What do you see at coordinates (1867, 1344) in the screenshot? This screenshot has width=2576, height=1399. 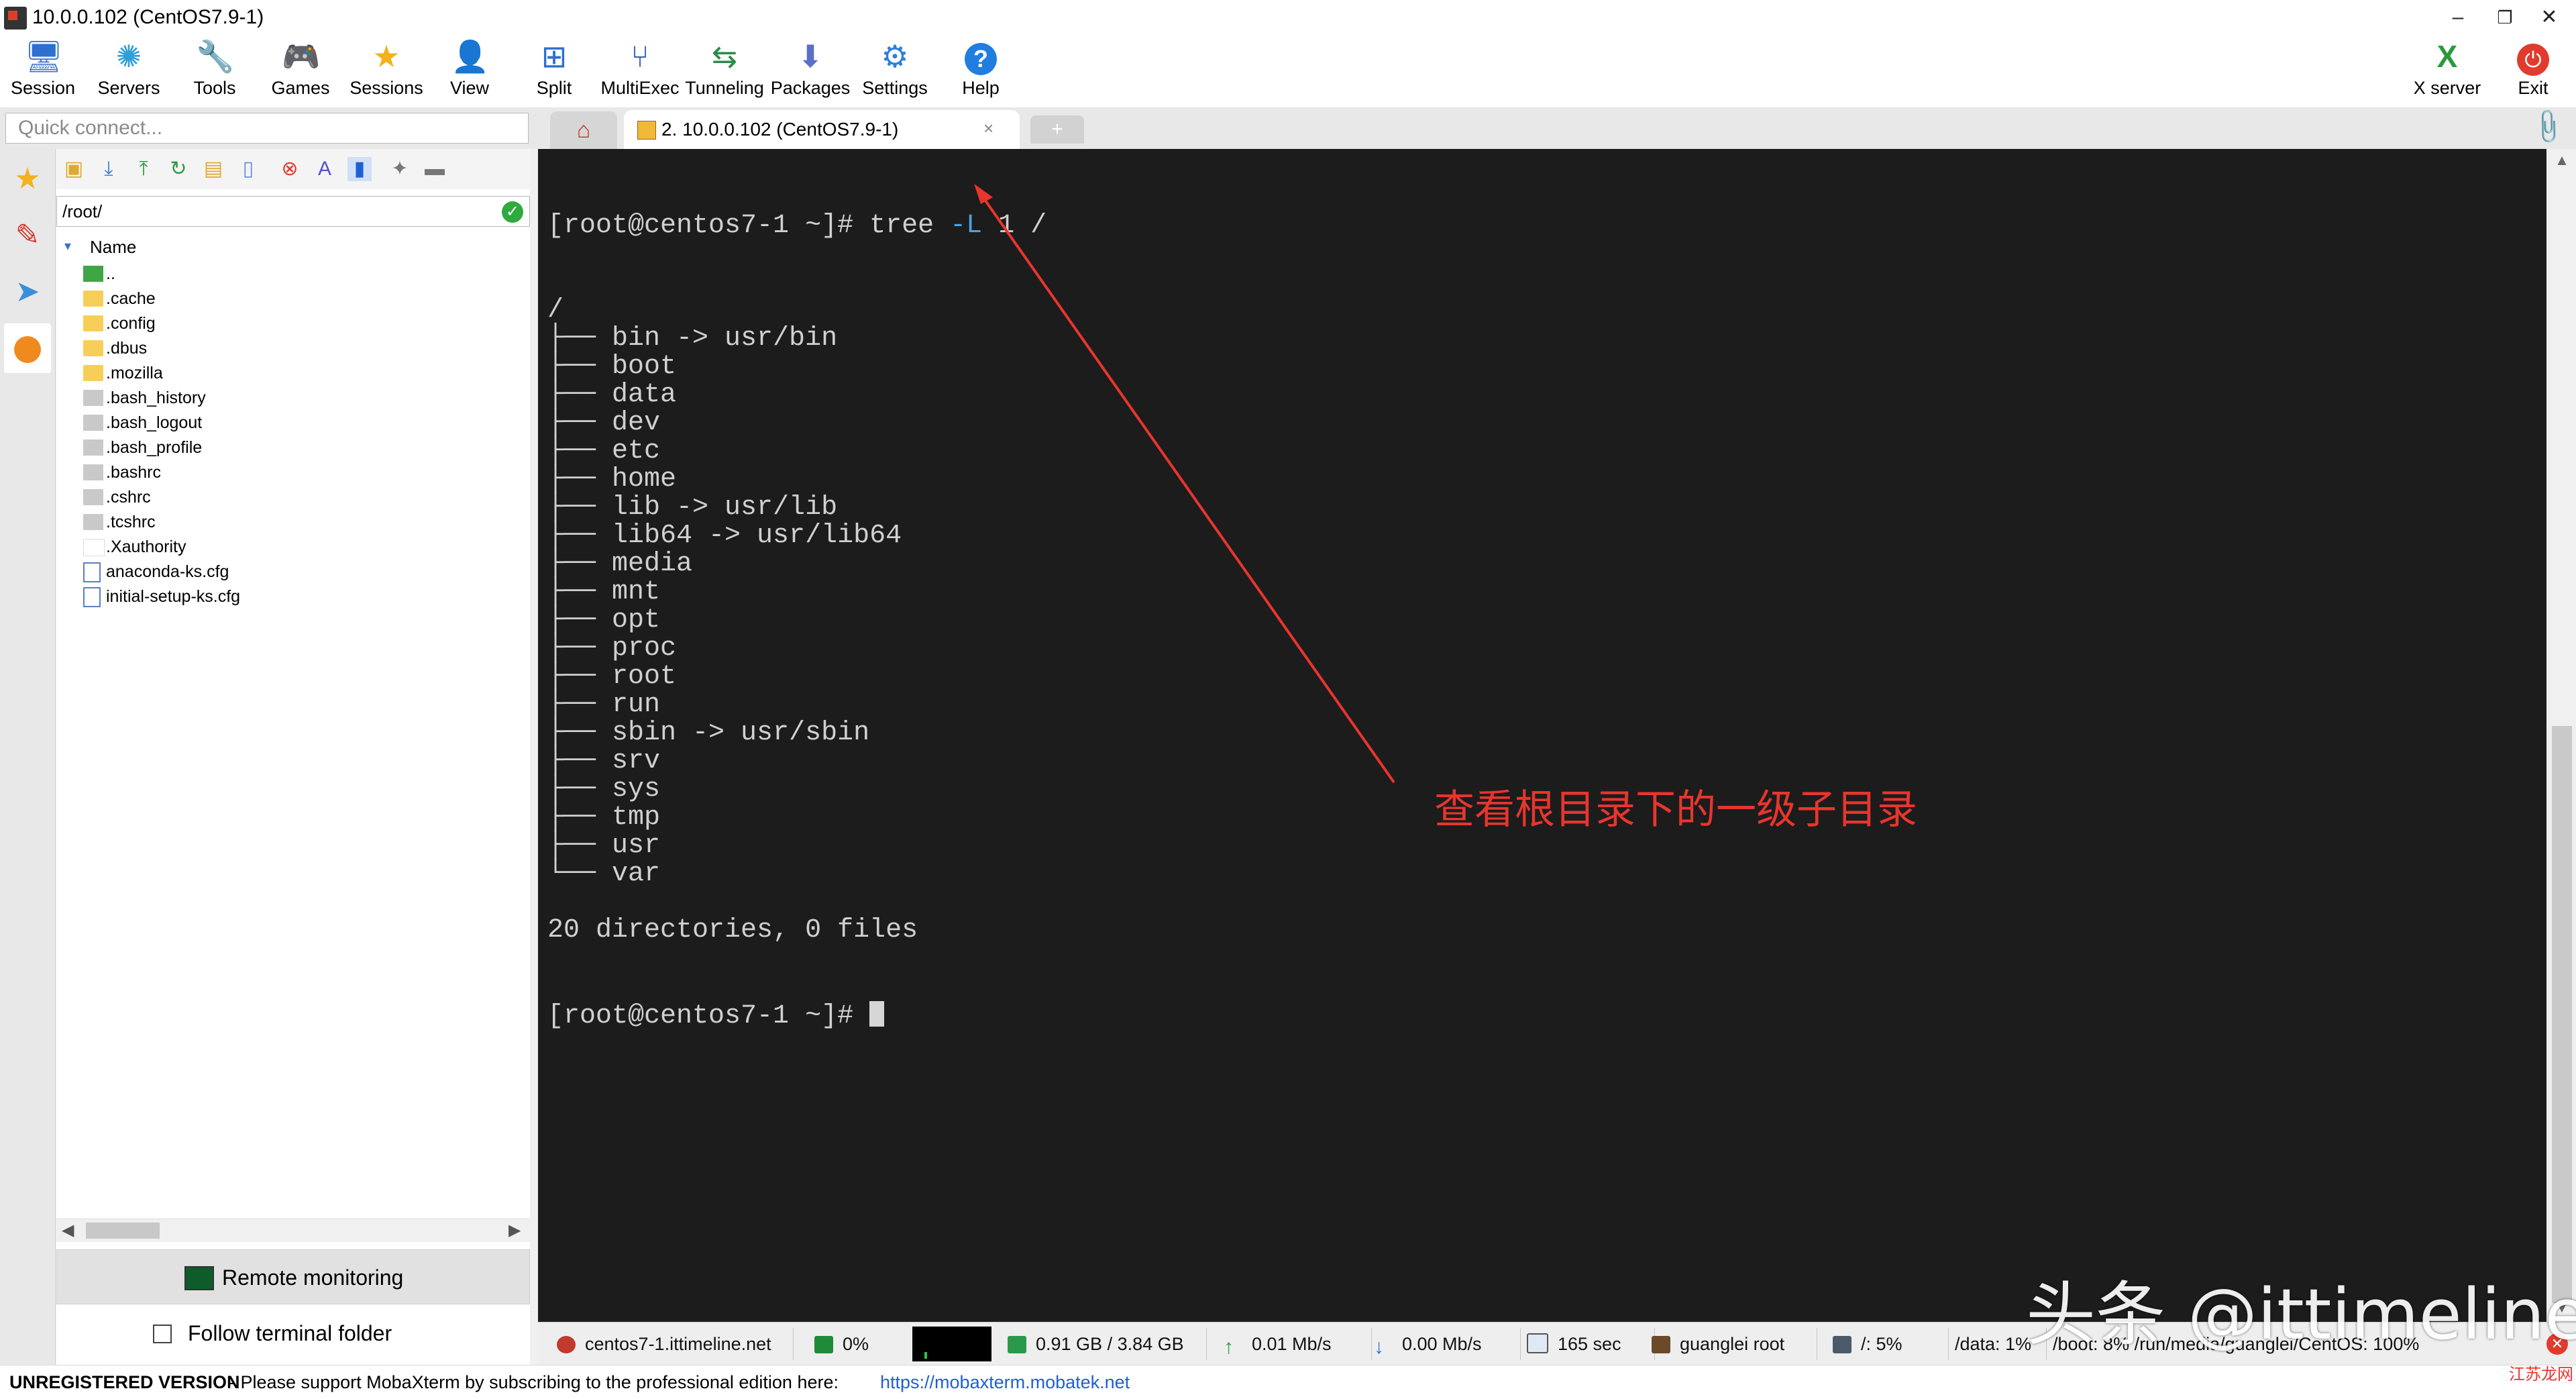 I see `status-disk-root: /: 5%` at bounding box center [1867, 1344].